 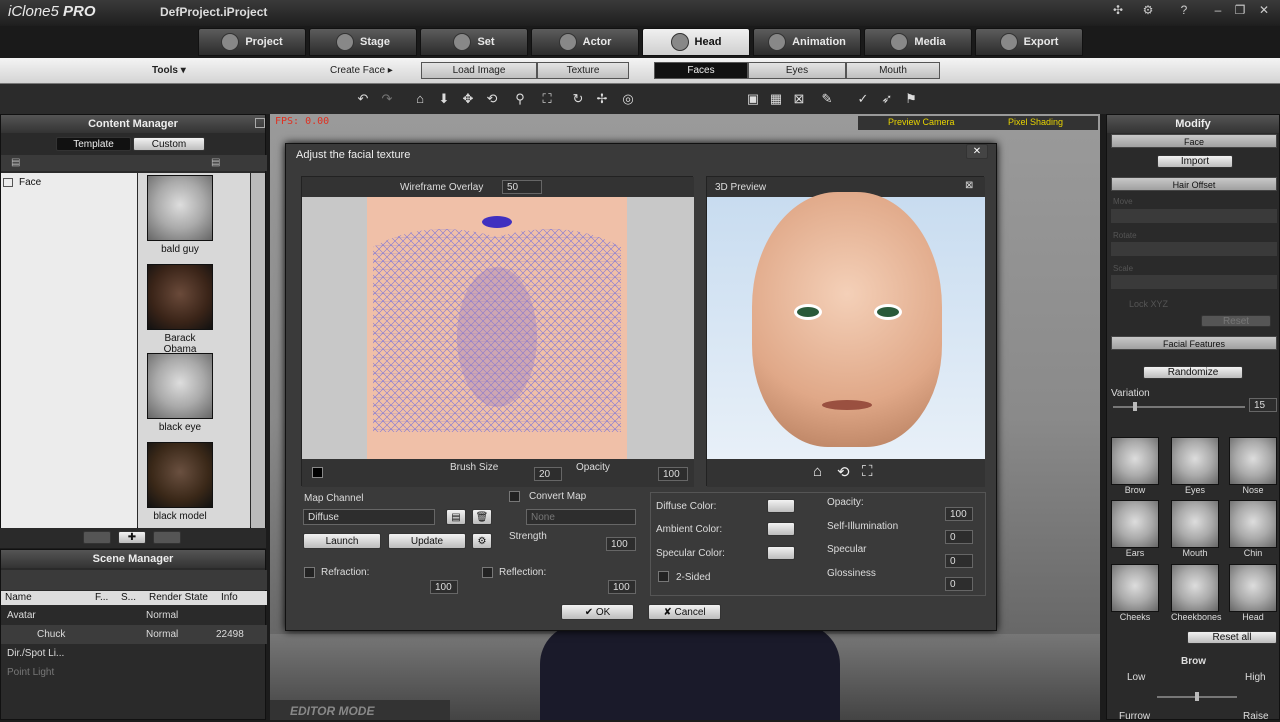 I want to click on preview-canvas, so click(x=846, y=325).